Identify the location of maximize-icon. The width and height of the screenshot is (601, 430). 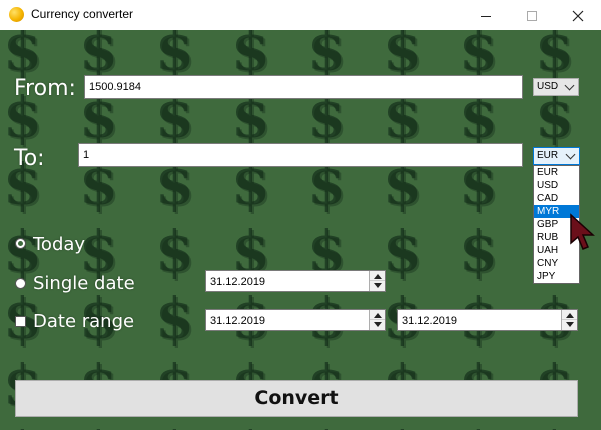
(532, 16).